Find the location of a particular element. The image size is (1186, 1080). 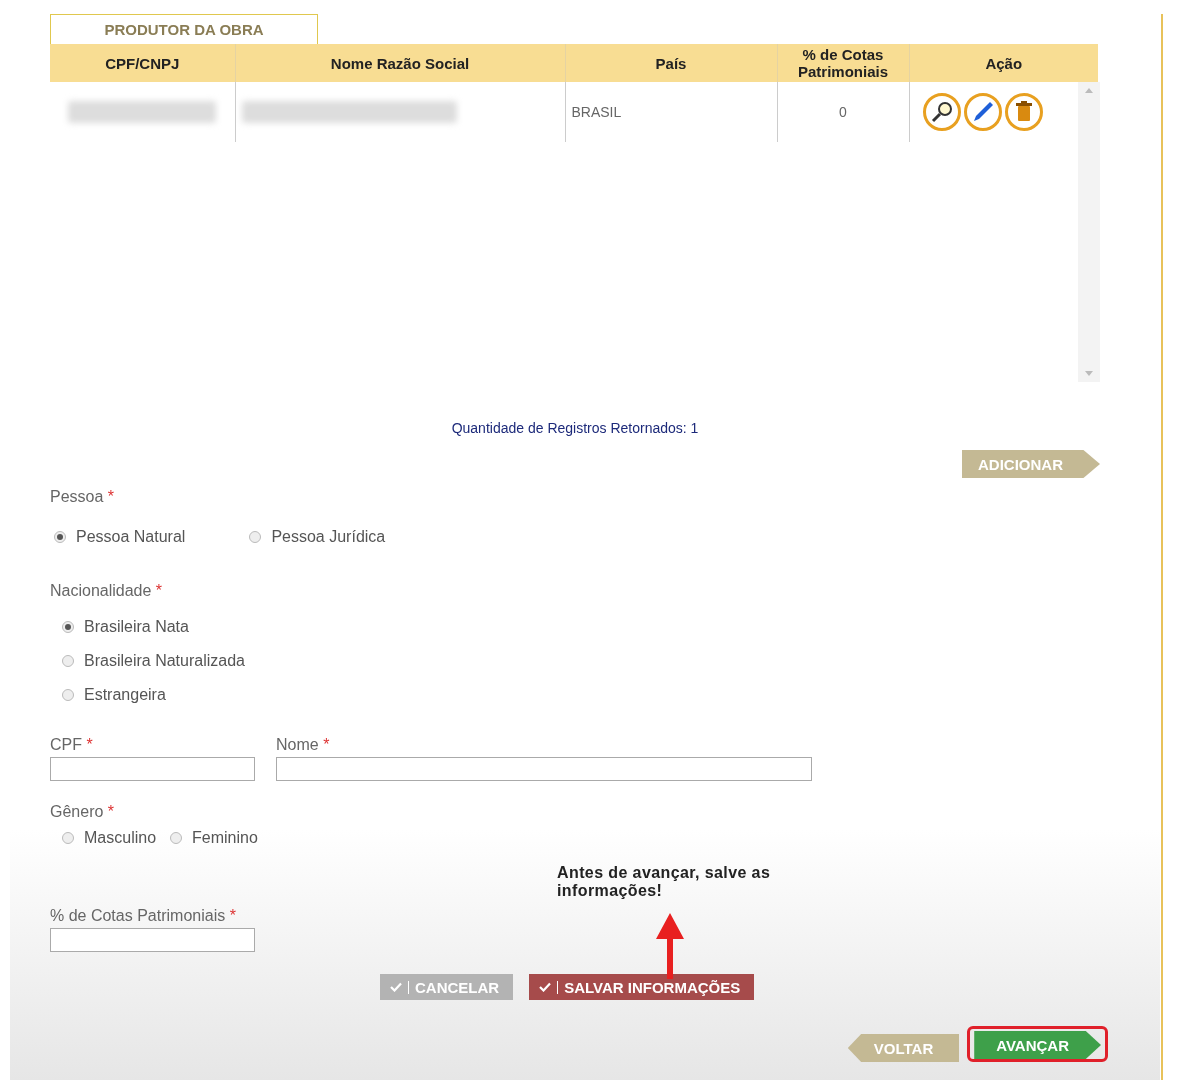

table-cell: BRASIL is located at coordinates (596, 112).